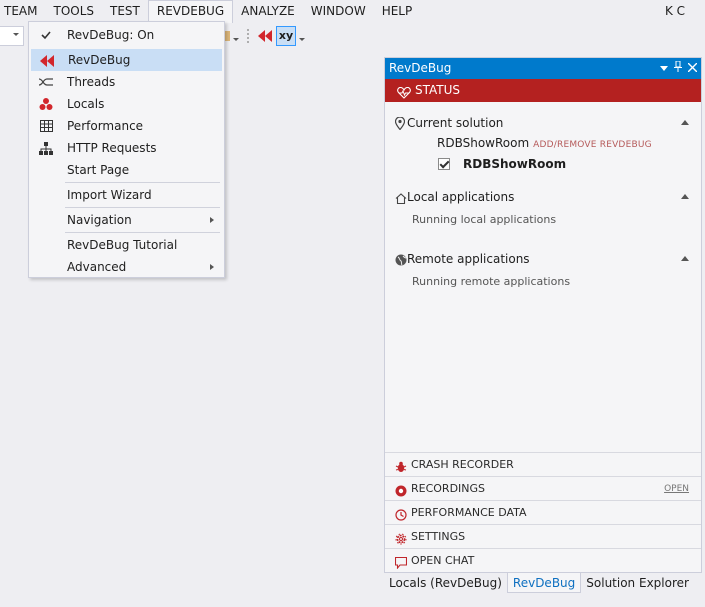  Describe the element at coordinates (46, 35) in the screenshot. I see `check-icon` at that location.